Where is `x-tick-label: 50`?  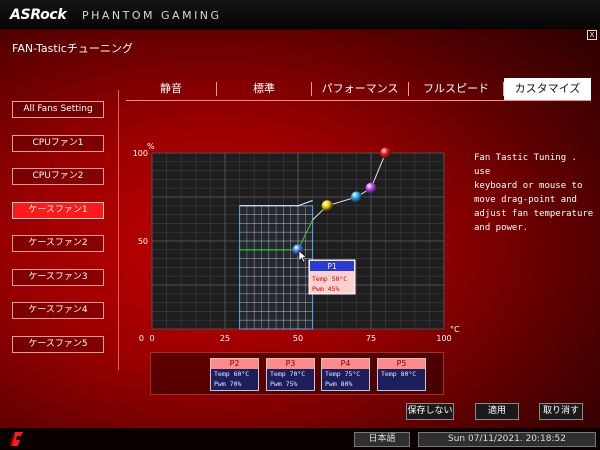
x-tick-label: 50 is located at coordinates (298, 338).